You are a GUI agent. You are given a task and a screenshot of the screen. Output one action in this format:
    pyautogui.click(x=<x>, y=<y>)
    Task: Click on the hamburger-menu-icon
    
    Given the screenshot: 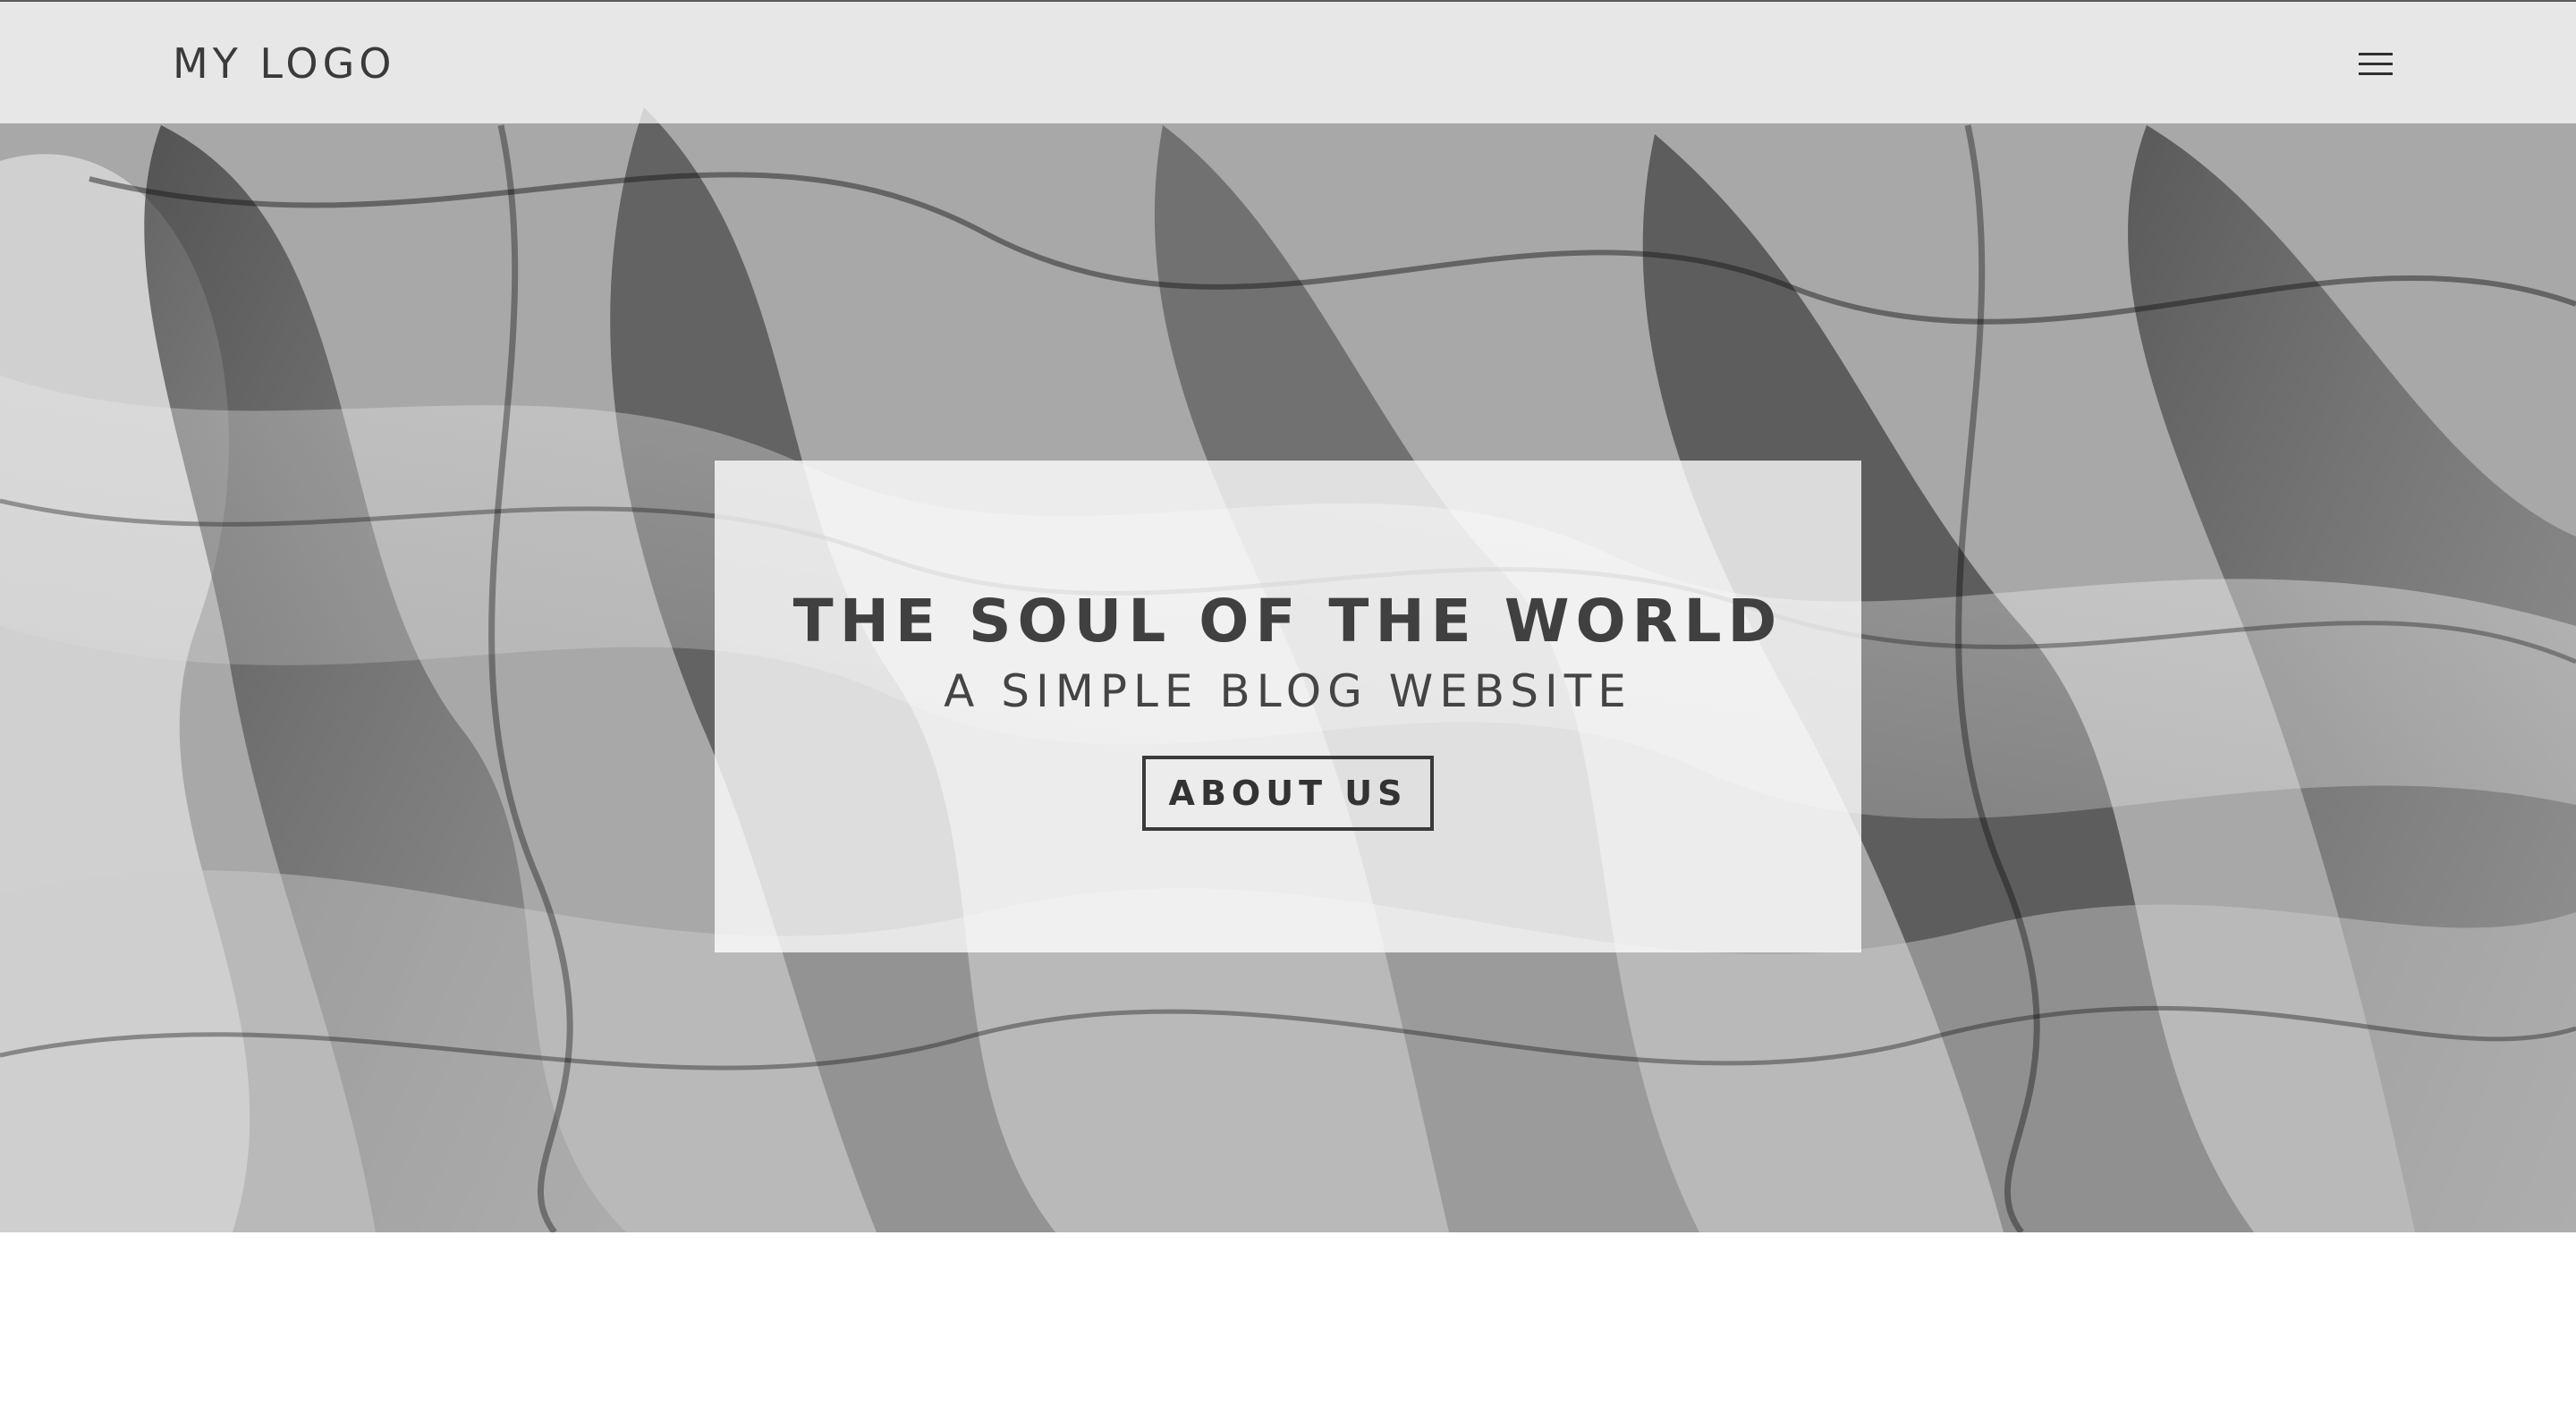 What is the action you would take?
    pyautogui.click(x=2369, y=63)
    